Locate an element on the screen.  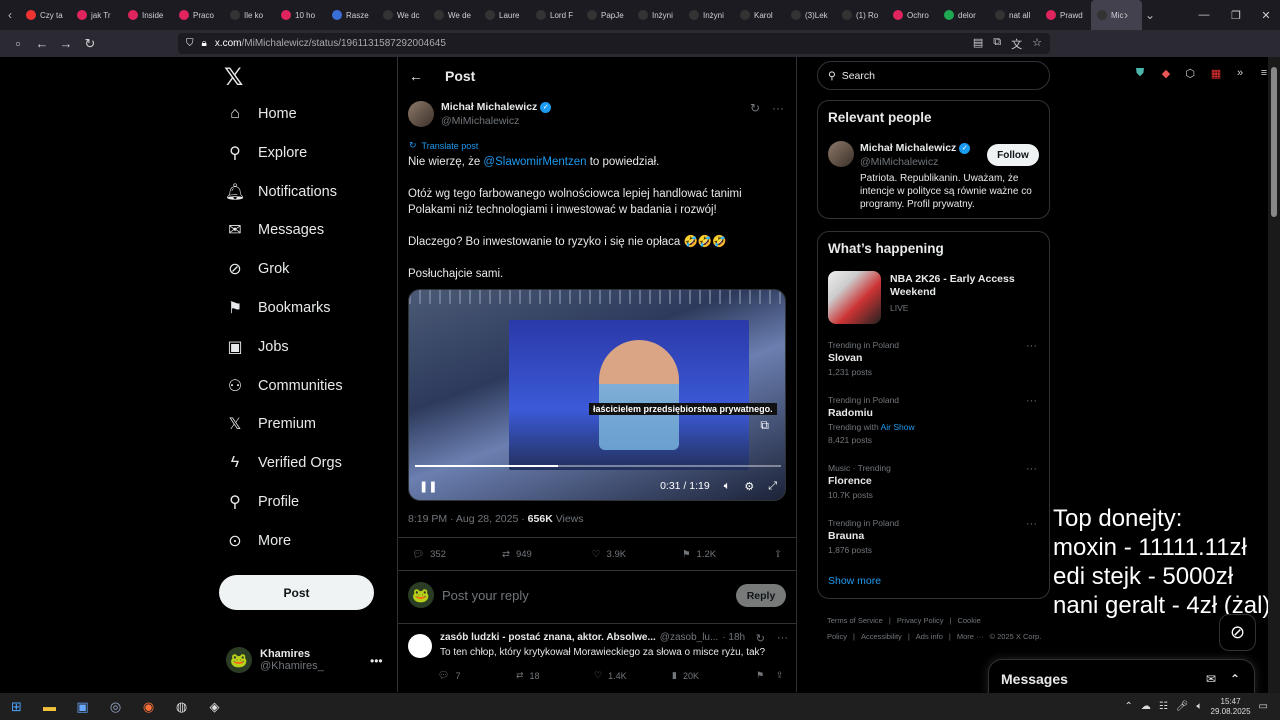
clock: 15:47 29.08.2025 is located at coordinates (1231, 707).